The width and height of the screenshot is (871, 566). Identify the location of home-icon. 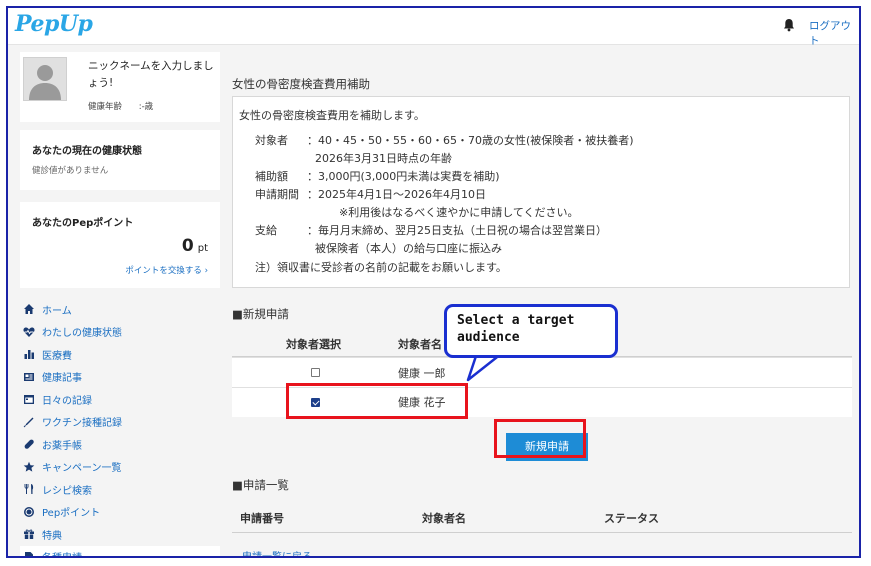
(29, 309).